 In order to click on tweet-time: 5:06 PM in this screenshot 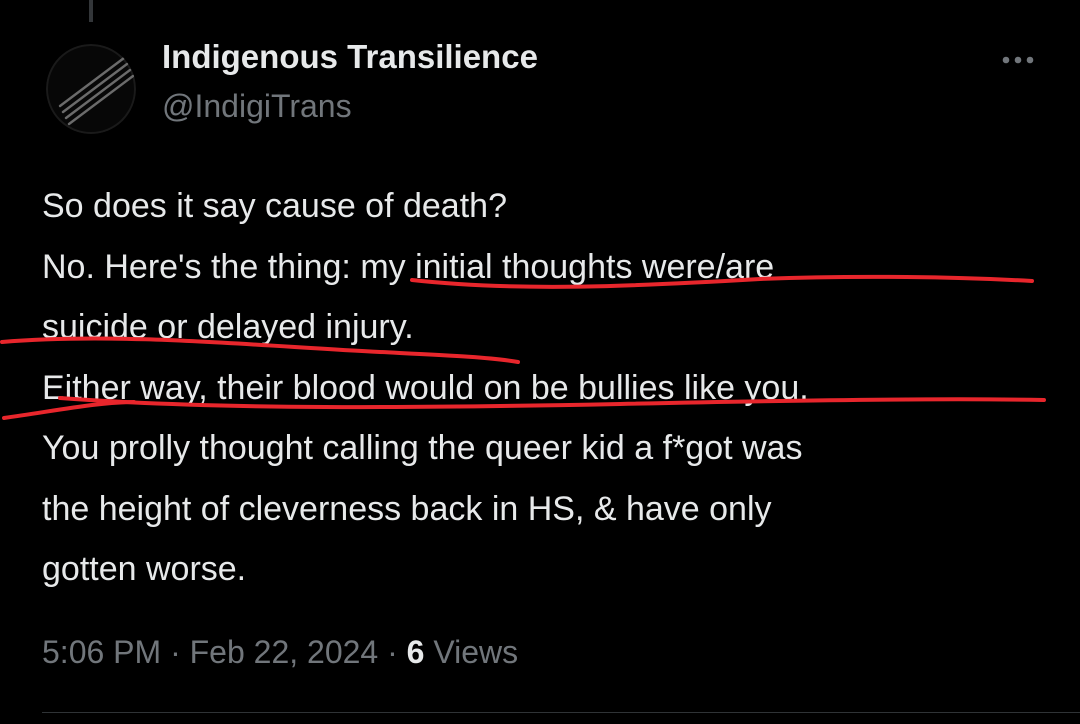, I will do `click(101, 652)`.